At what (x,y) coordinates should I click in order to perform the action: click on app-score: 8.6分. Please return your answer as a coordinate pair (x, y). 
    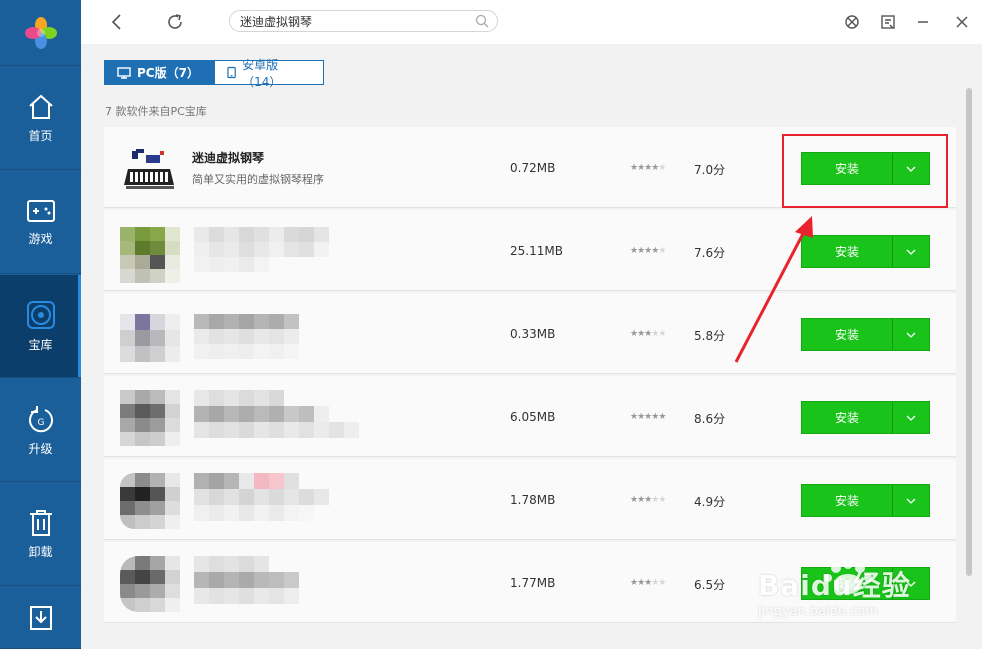
    Looking at the image, I should click on (710, 419).